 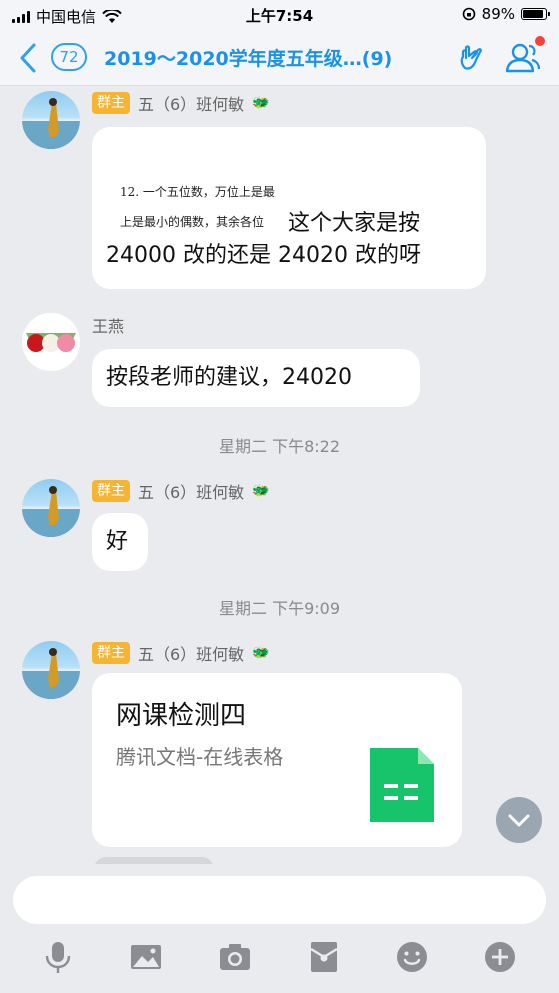 I want to click on partial-message, so click(x=154, y=860).